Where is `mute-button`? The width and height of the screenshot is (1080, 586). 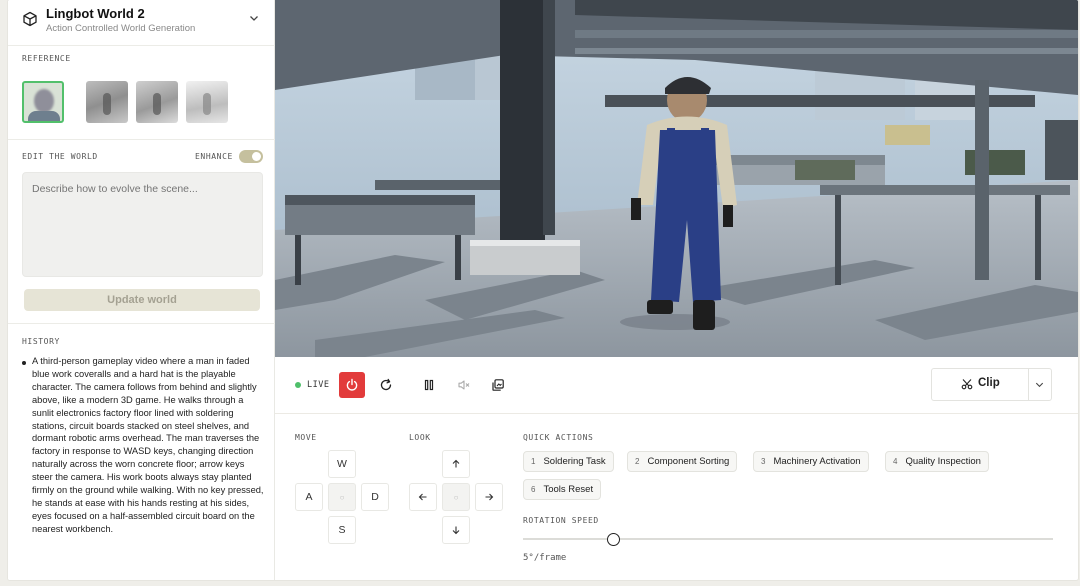 mute-button is located at coordinates (464, 385).